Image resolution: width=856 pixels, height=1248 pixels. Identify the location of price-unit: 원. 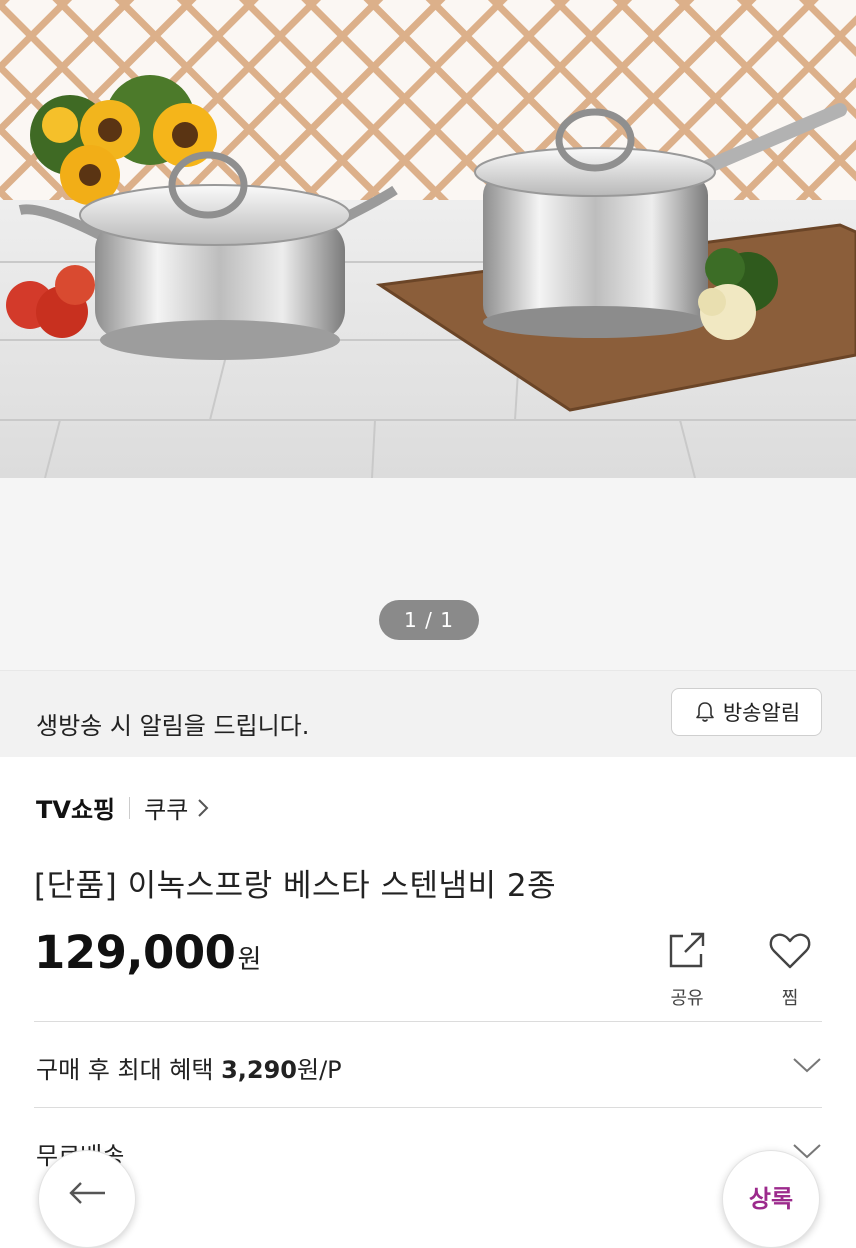
(249, 960).